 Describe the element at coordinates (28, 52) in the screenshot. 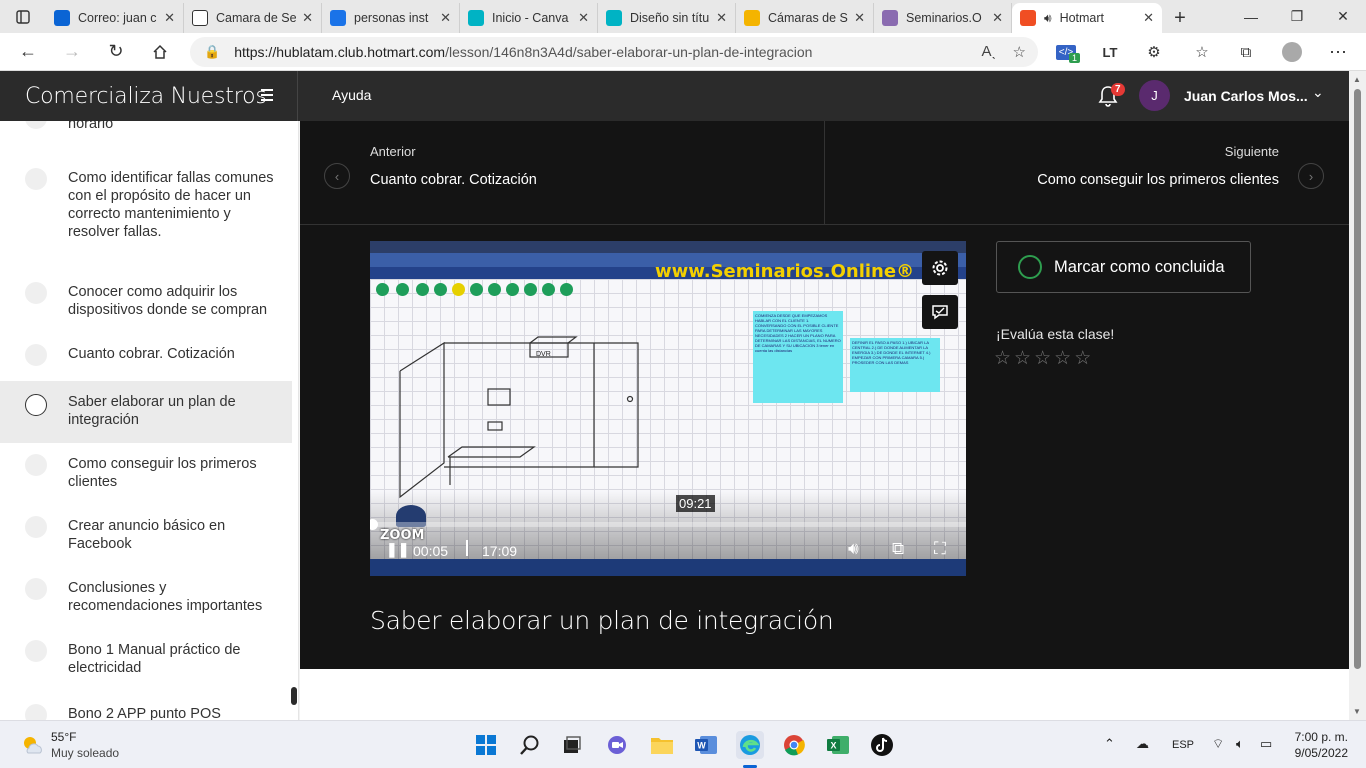

I see `back-button: ←` at that location.